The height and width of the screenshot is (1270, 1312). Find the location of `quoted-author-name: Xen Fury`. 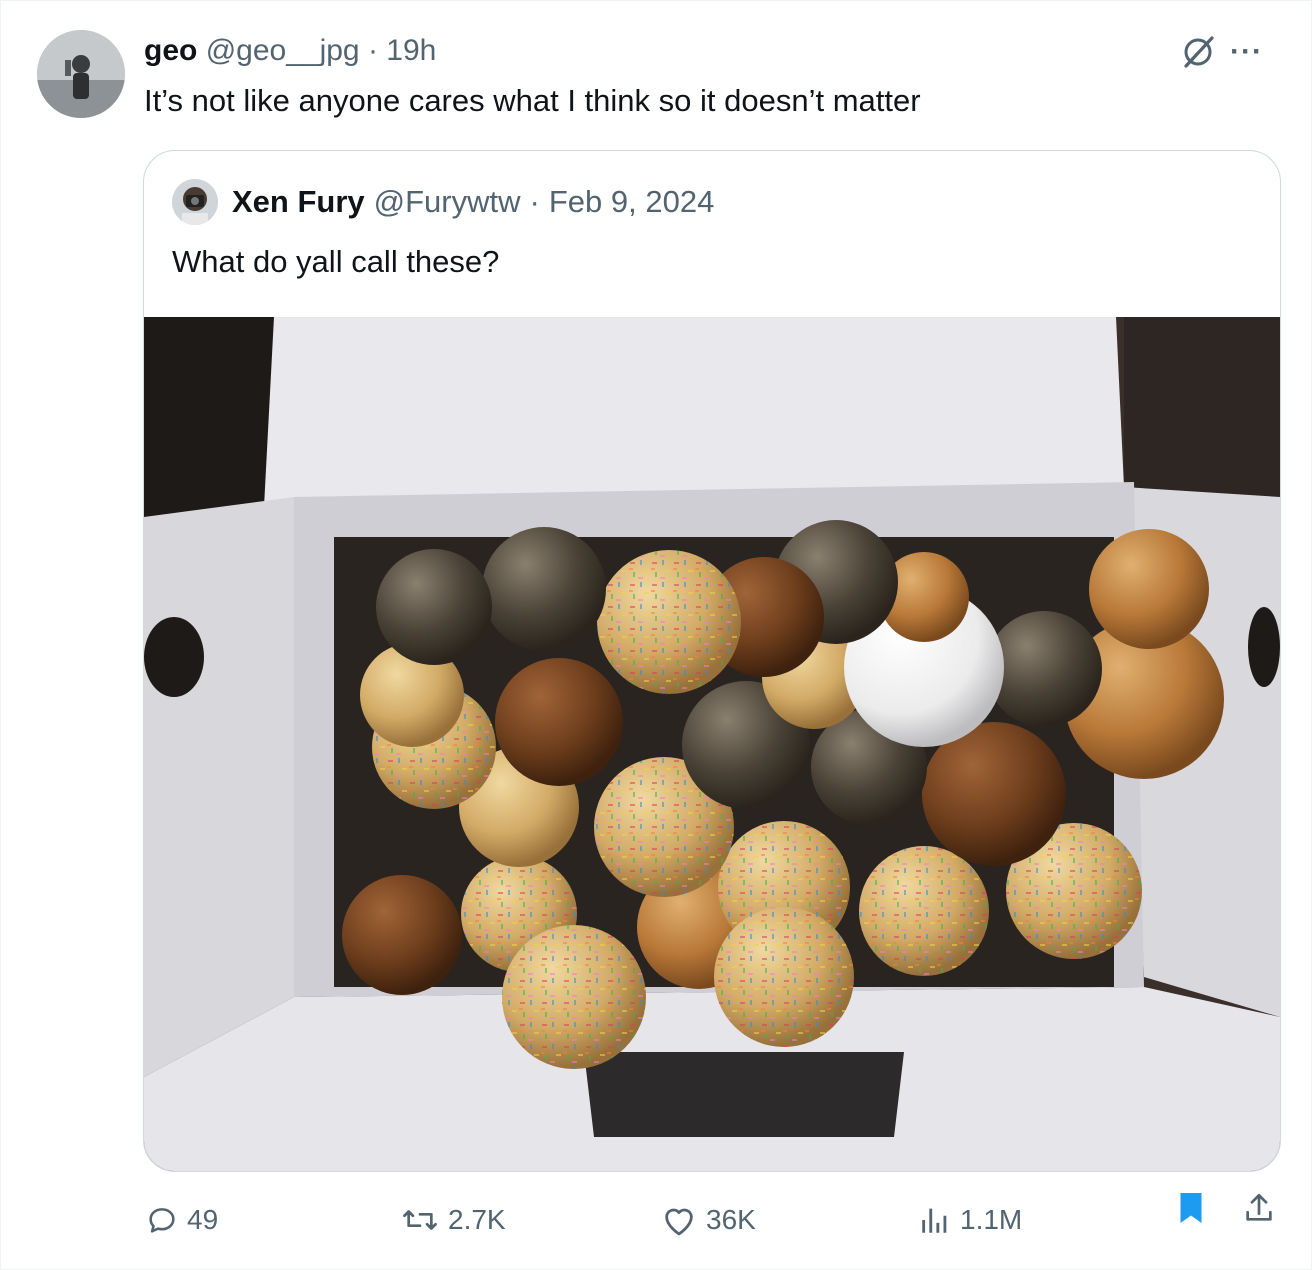

quoted-author-name: Xen Fury is located at coordinates (298, 202).